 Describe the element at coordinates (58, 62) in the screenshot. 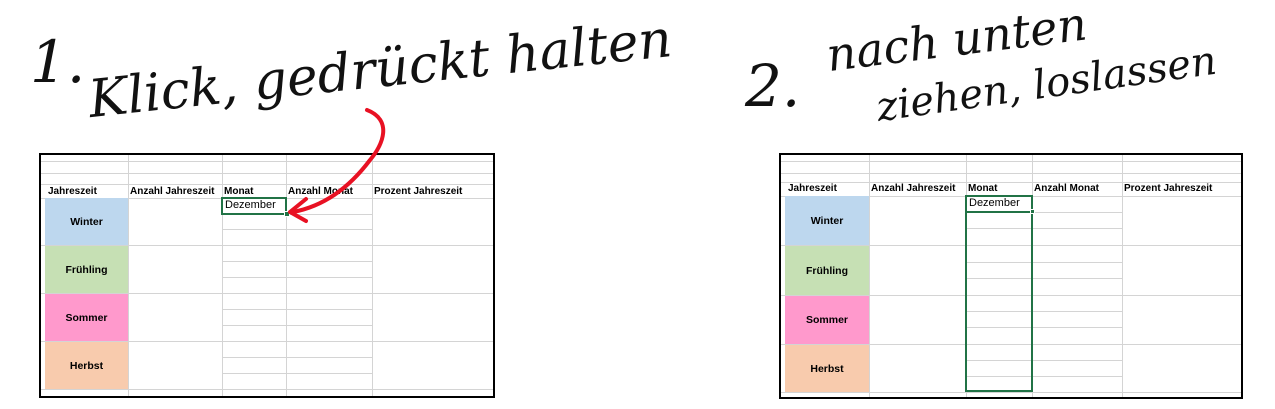

I see `step1-number: 1.` at that location.